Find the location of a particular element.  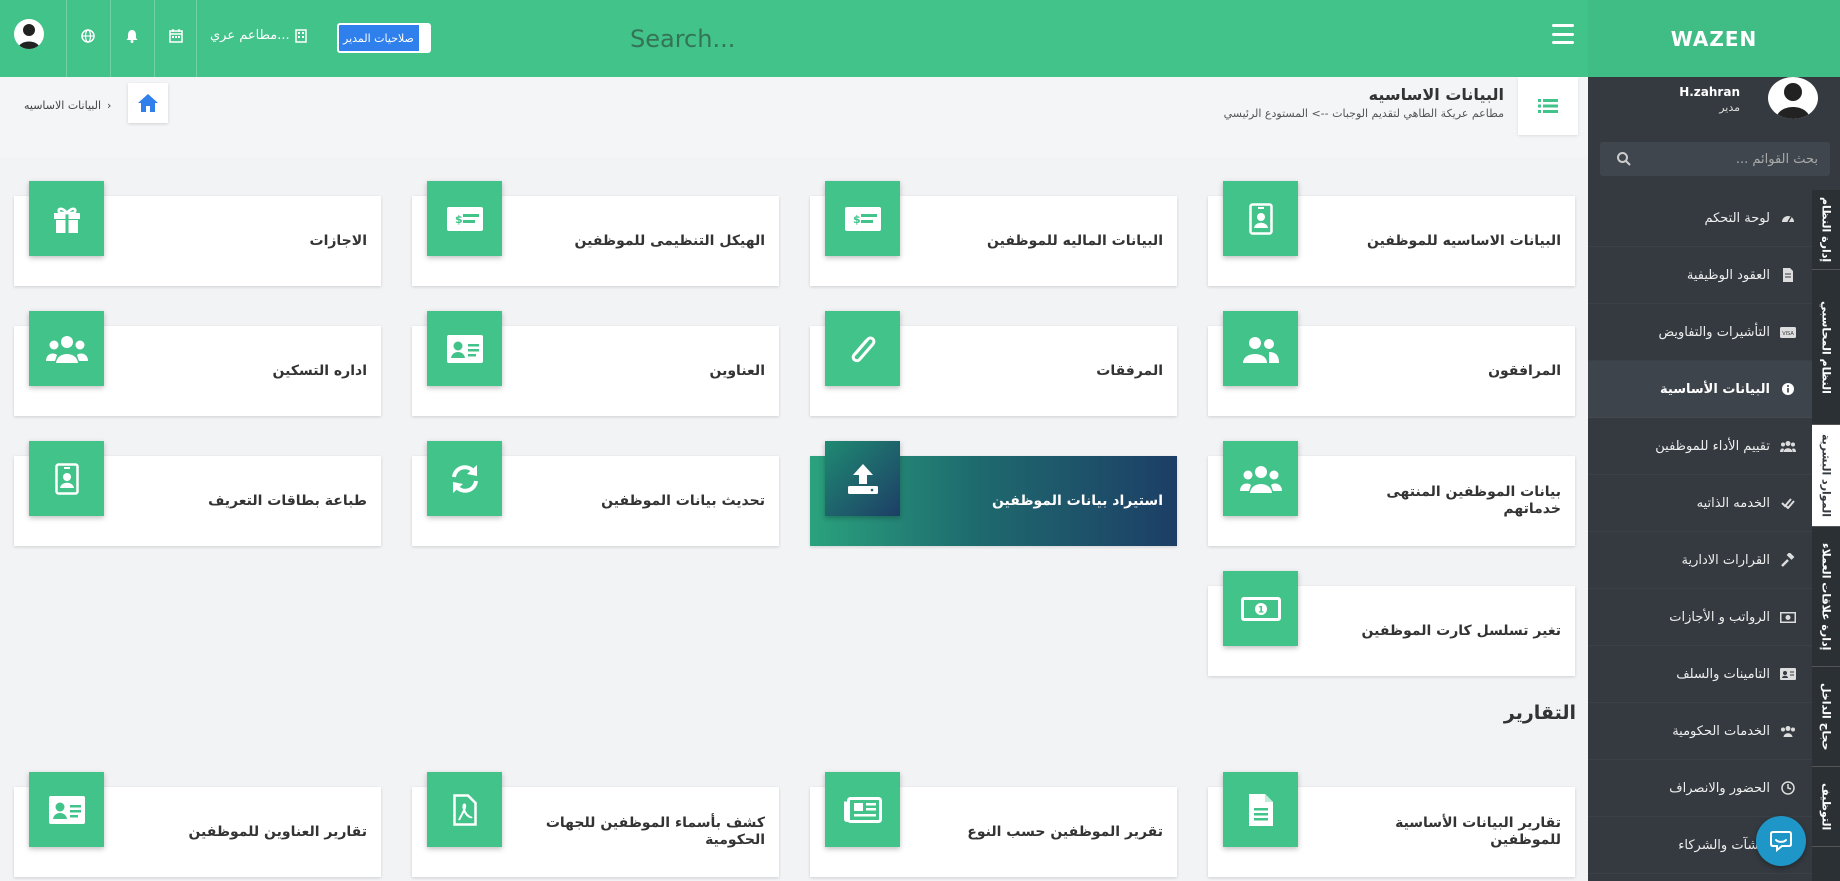

user-photo is located at coordinates (1793, 98).